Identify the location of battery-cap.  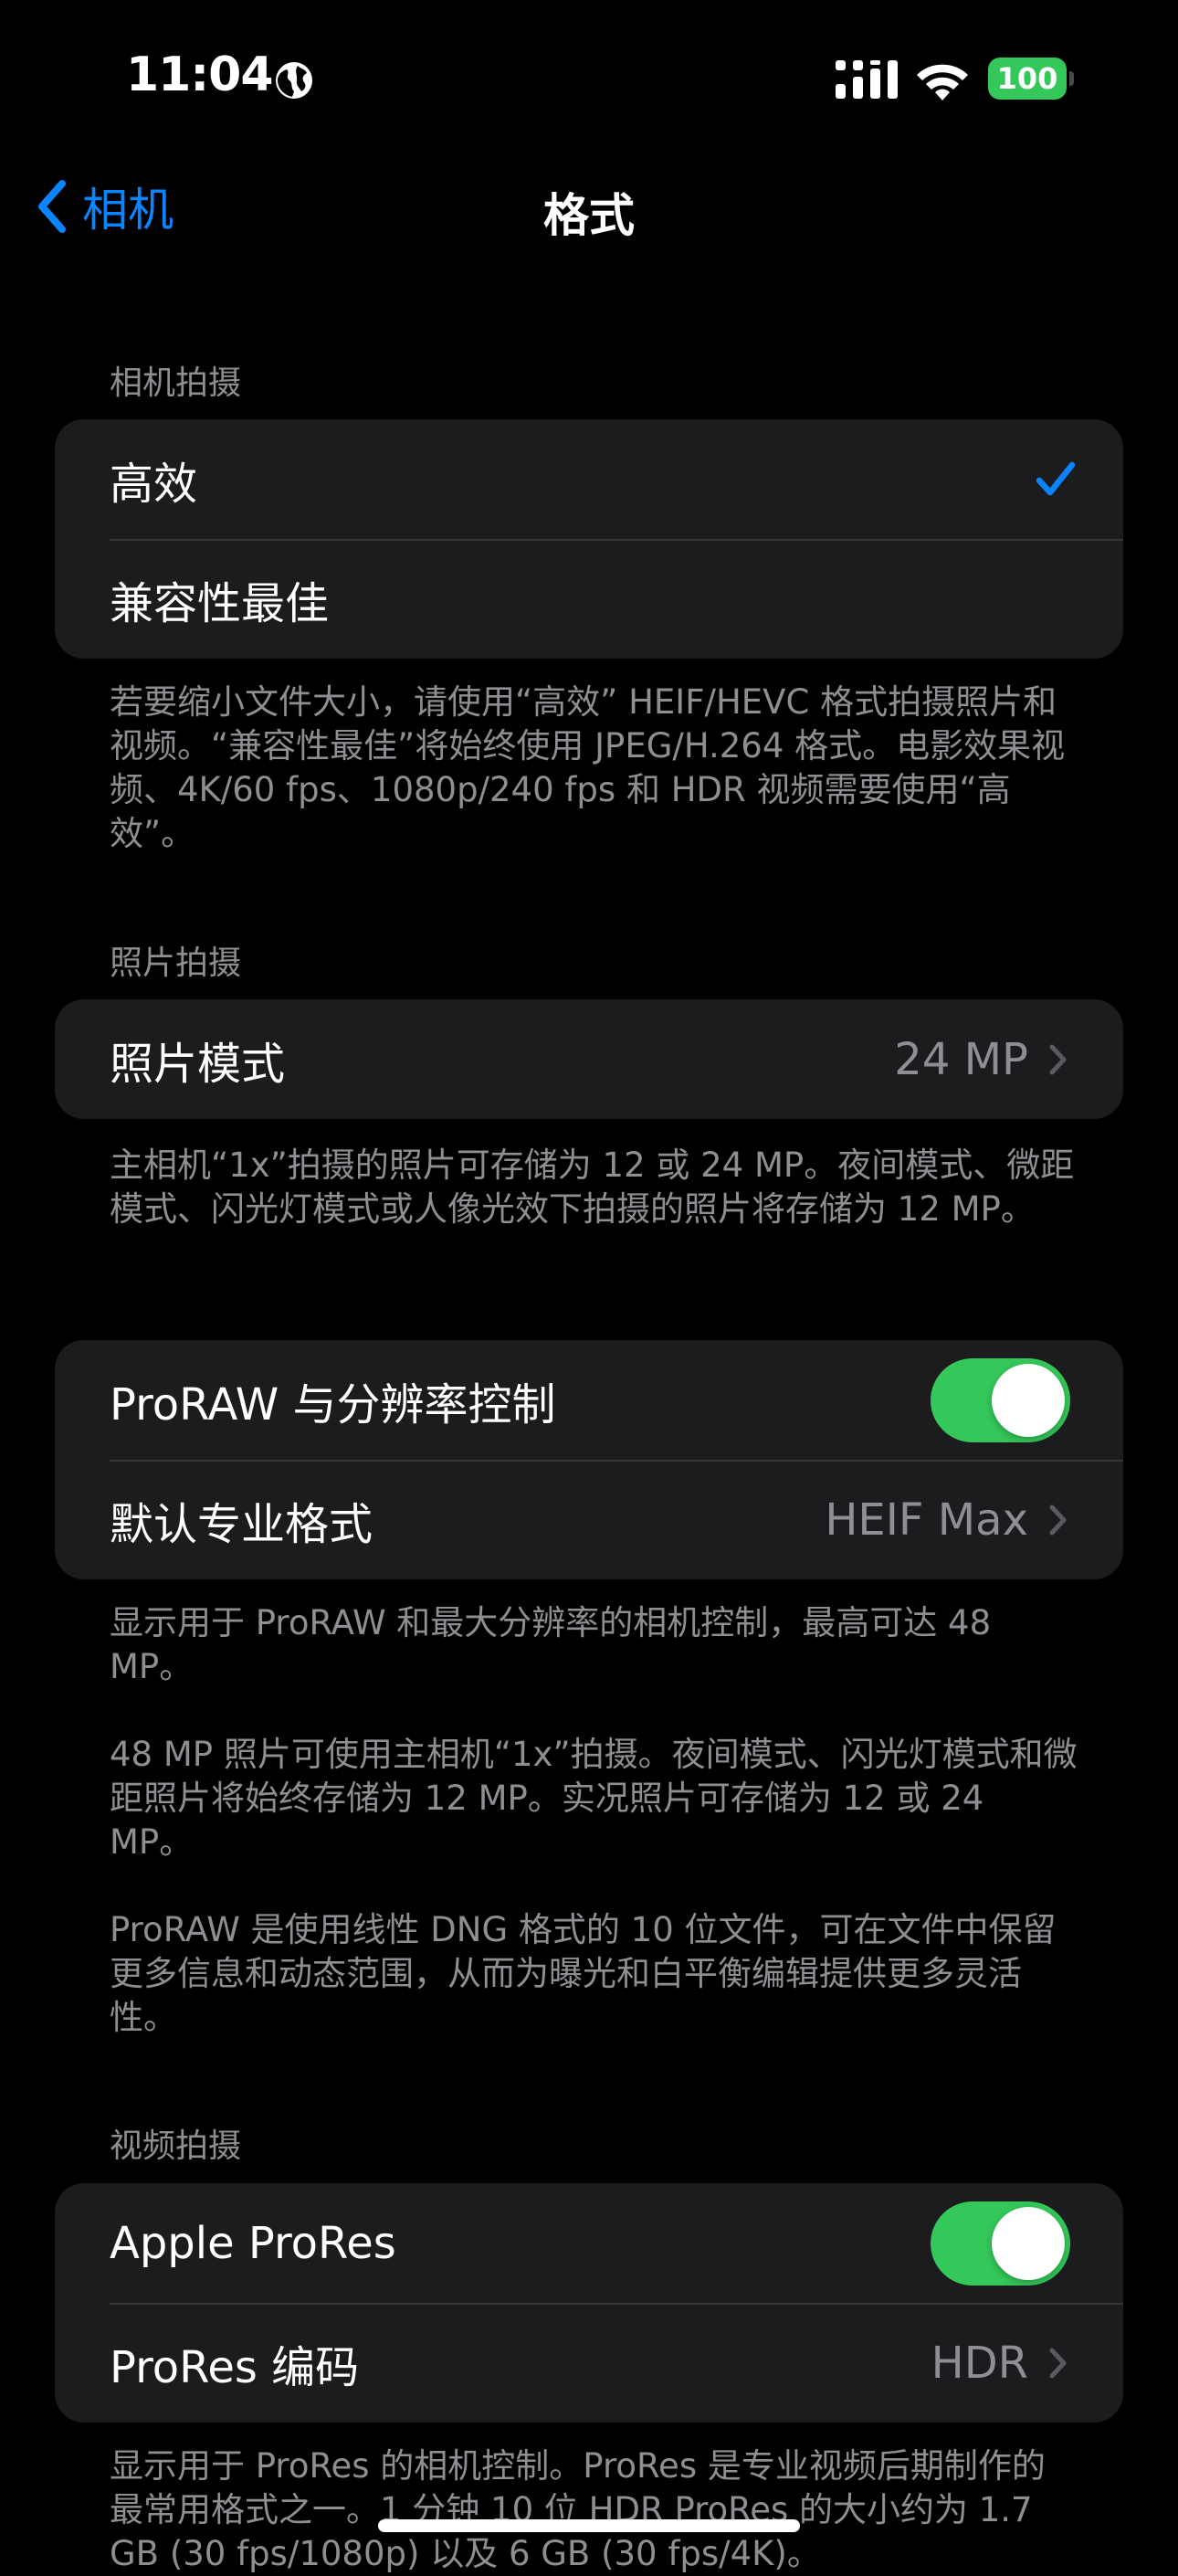
(1071, 78).